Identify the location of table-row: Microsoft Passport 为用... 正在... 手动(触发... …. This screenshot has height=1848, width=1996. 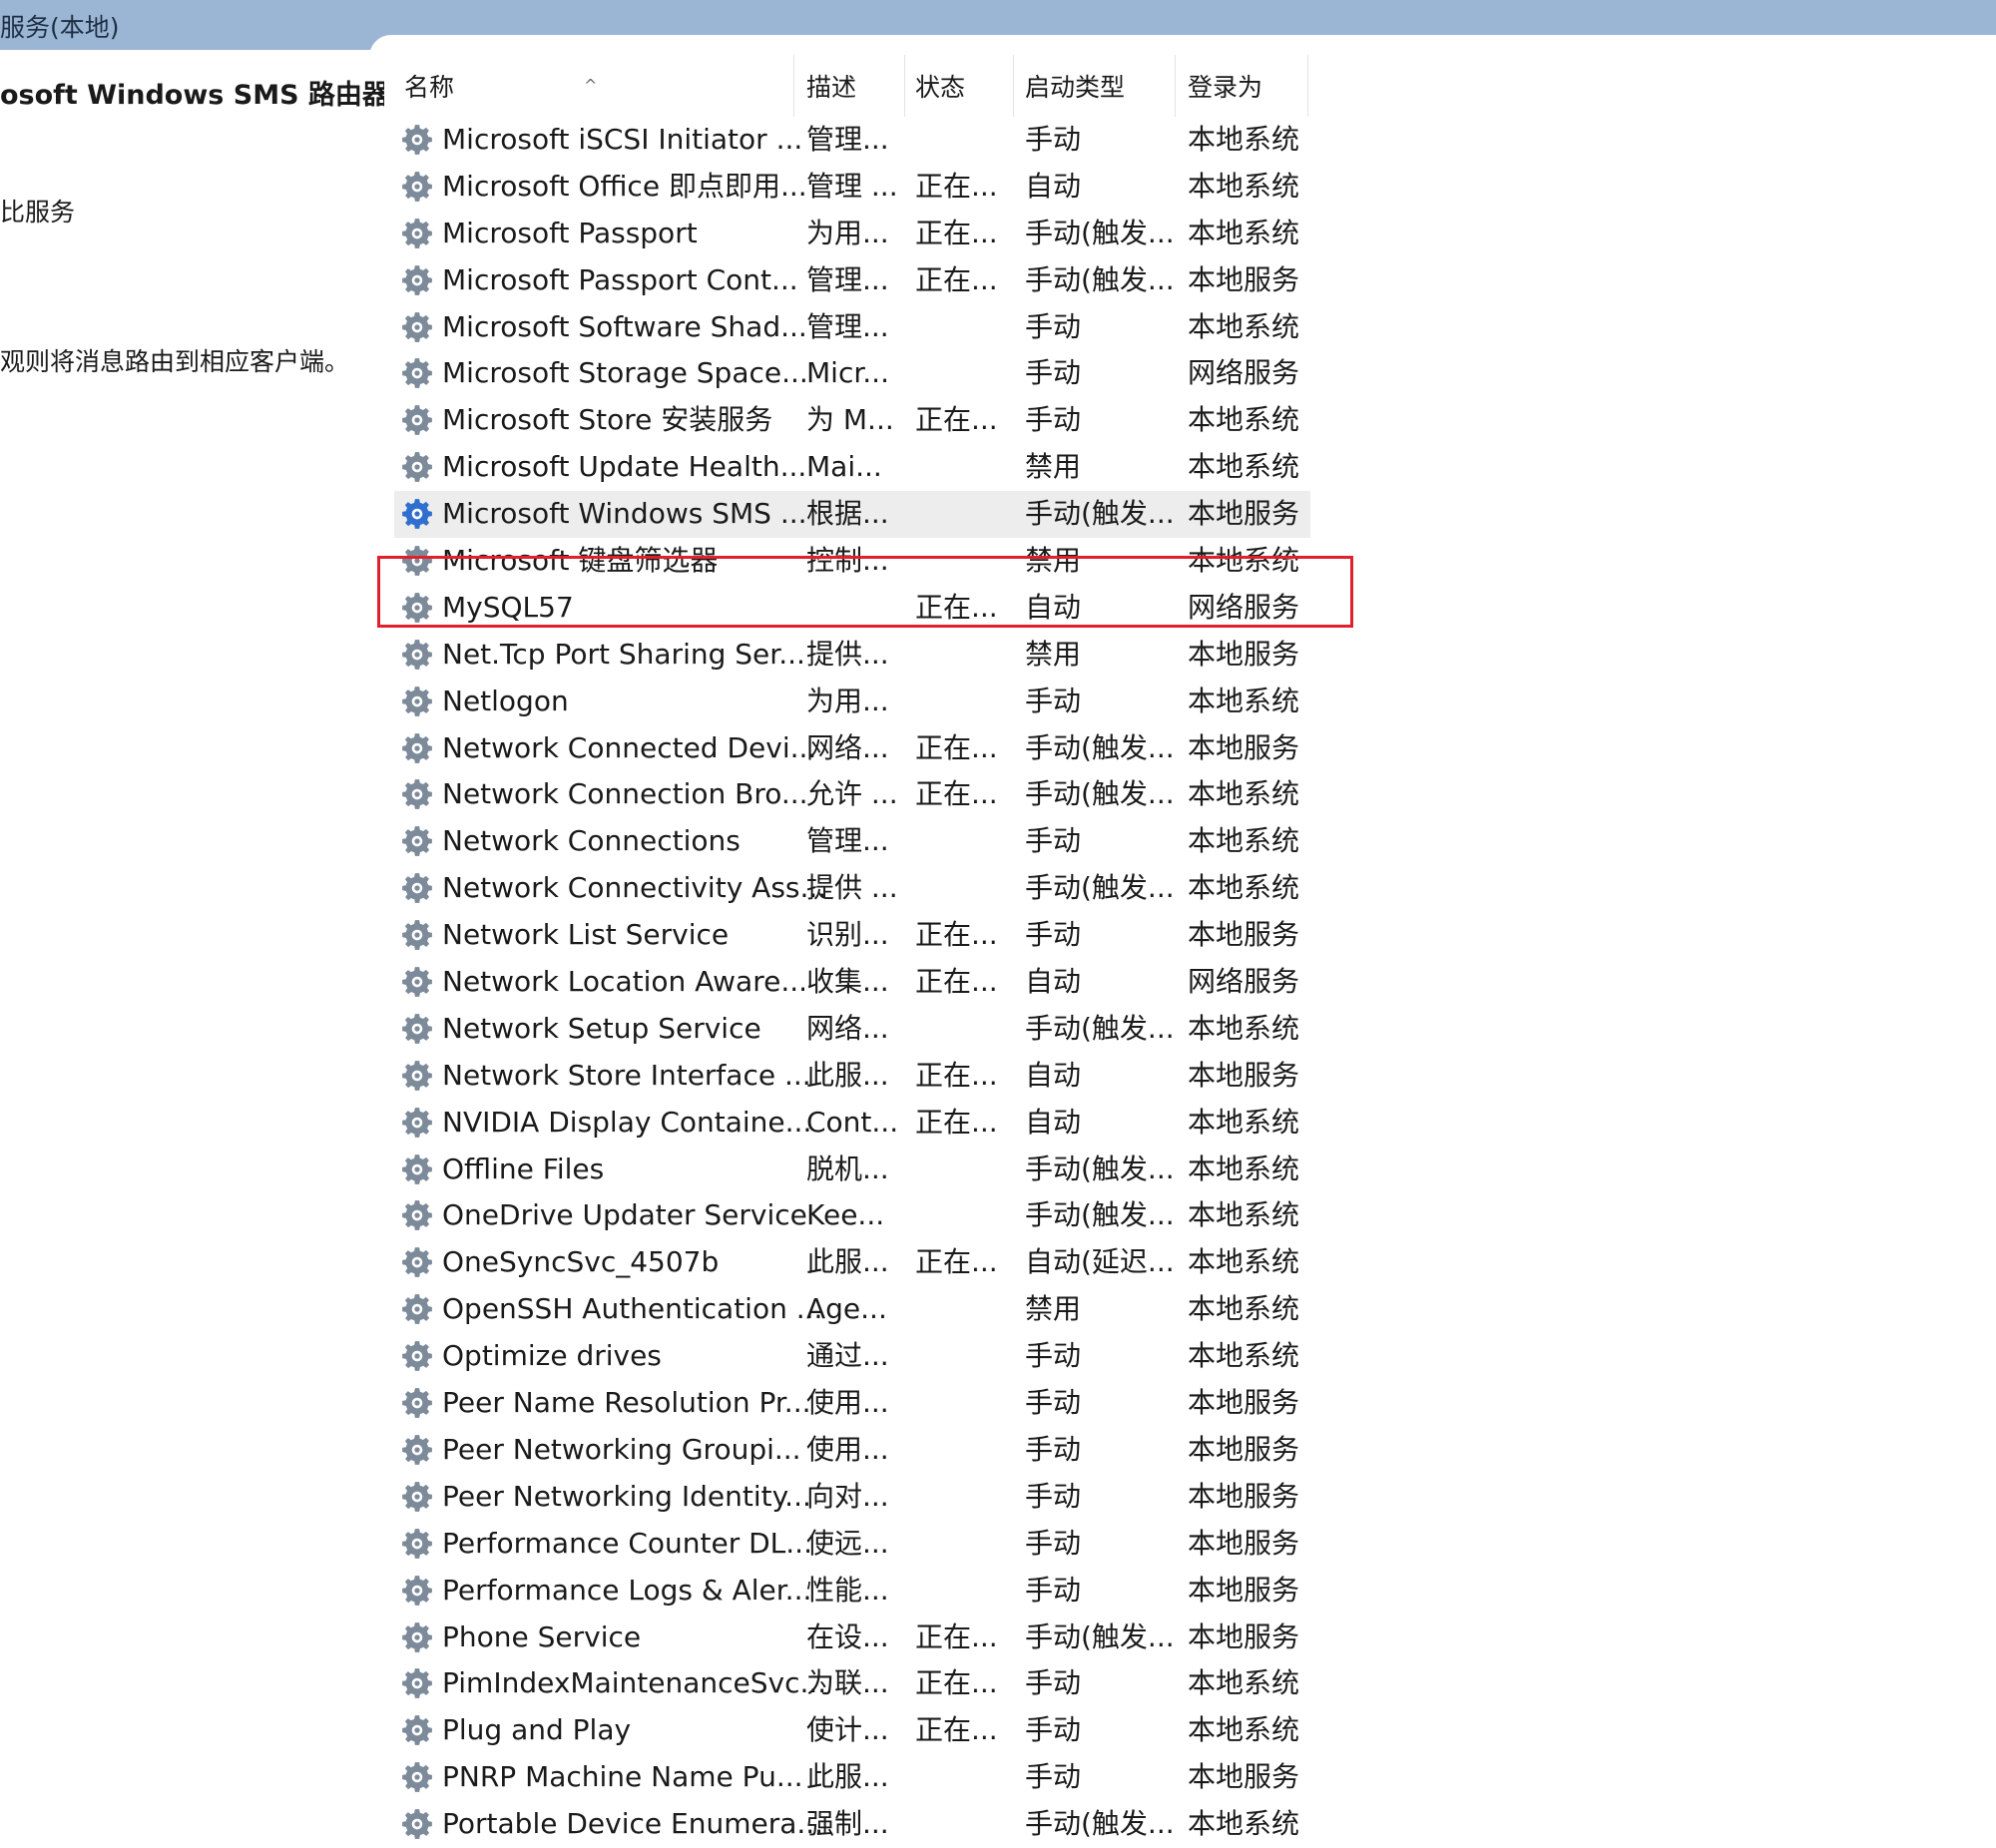
(852, 234).